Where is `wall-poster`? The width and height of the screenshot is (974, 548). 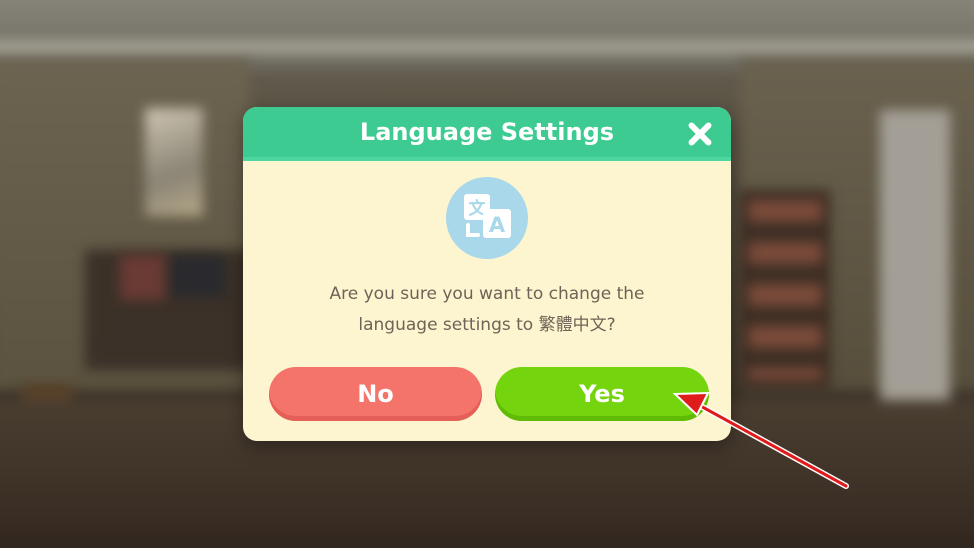 wall-poster is located at coordinates (174, 162).